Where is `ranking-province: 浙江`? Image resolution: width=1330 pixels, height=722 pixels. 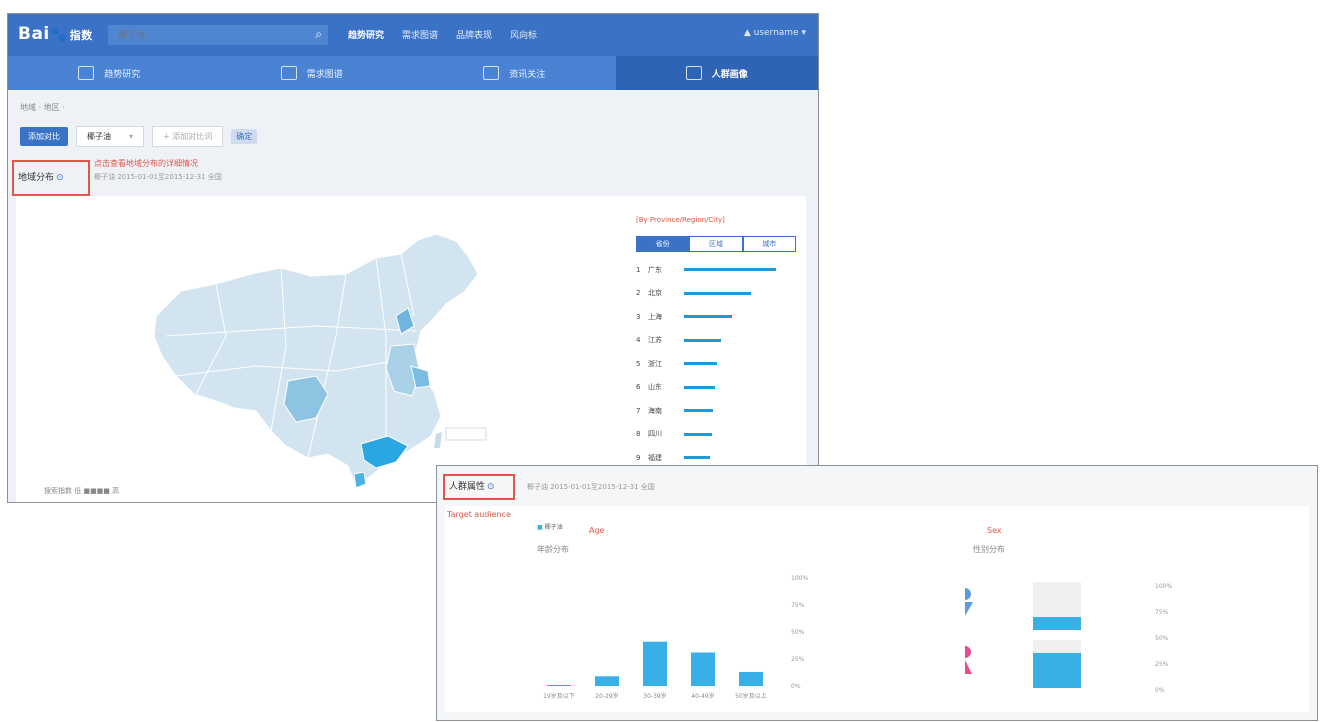 ranking-province: 浙江 is located at coordinates (655, 363).